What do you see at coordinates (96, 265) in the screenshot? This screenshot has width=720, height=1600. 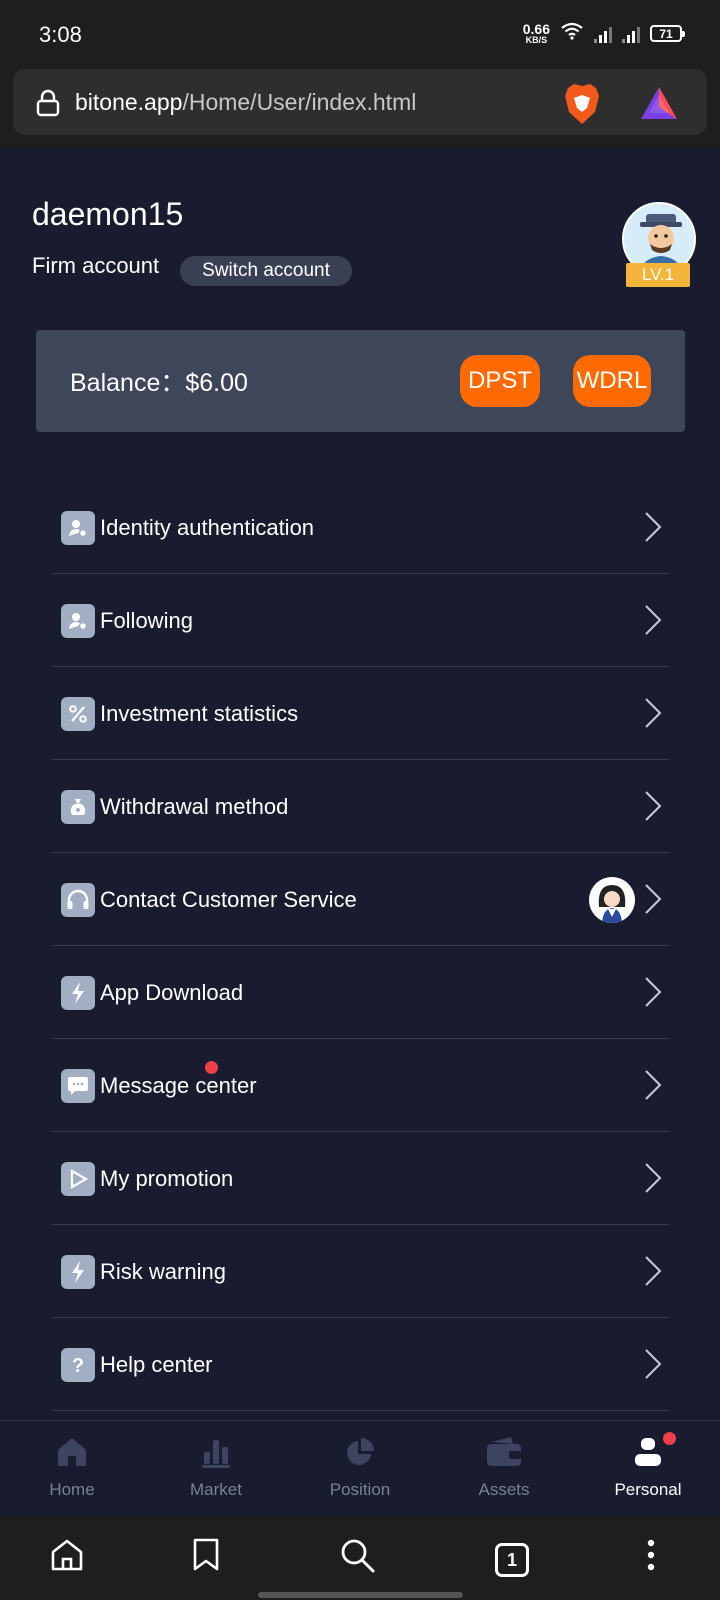 I see `account-type: Firm account` at bounding box center [96, 265].